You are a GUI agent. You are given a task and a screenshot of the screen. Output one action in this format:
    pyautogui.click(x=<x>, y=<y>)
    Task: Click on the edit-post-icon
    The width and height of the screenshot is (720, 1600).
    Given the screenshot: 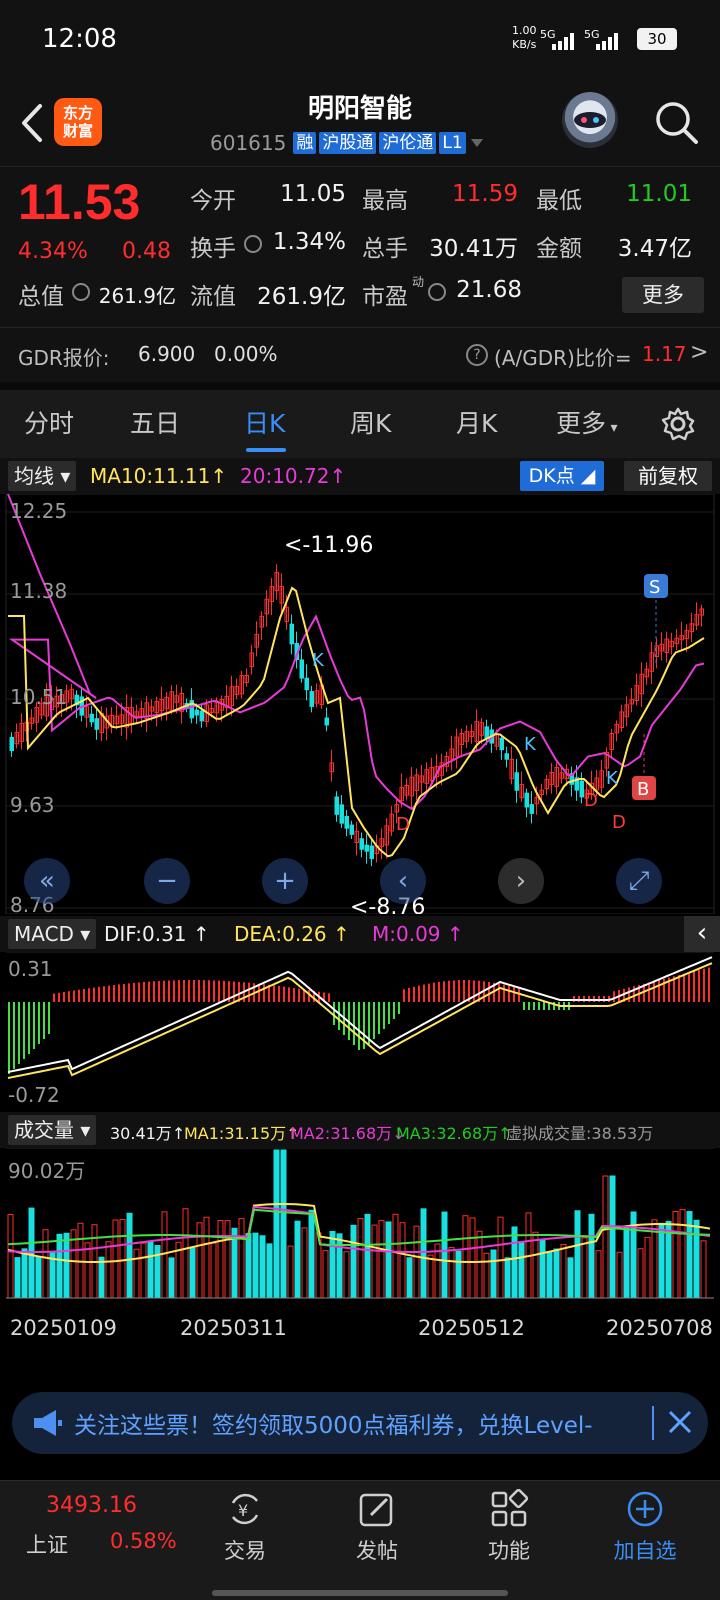 What is the action you would take?
    pyautogui.click(x=376, y=1510)
    